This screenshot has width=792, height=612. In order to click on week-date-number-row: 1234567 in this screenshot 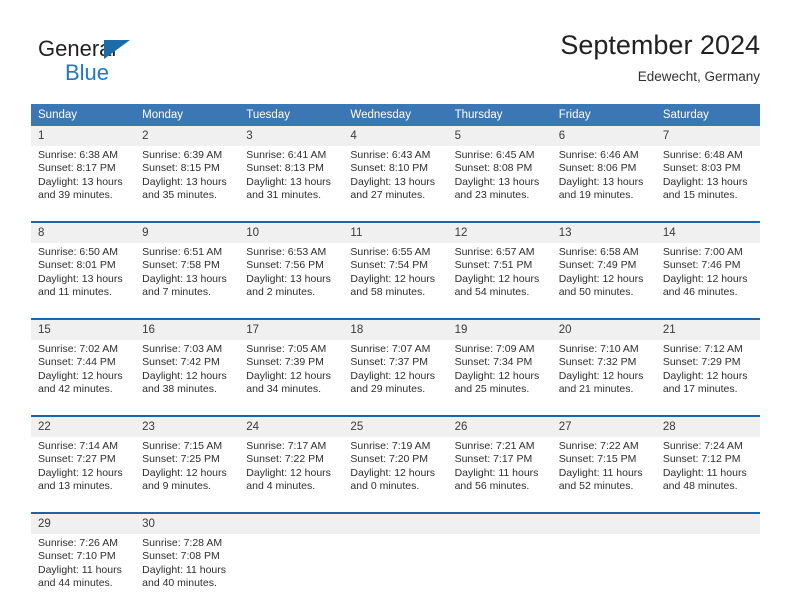, I will do `click(395, 136)`.